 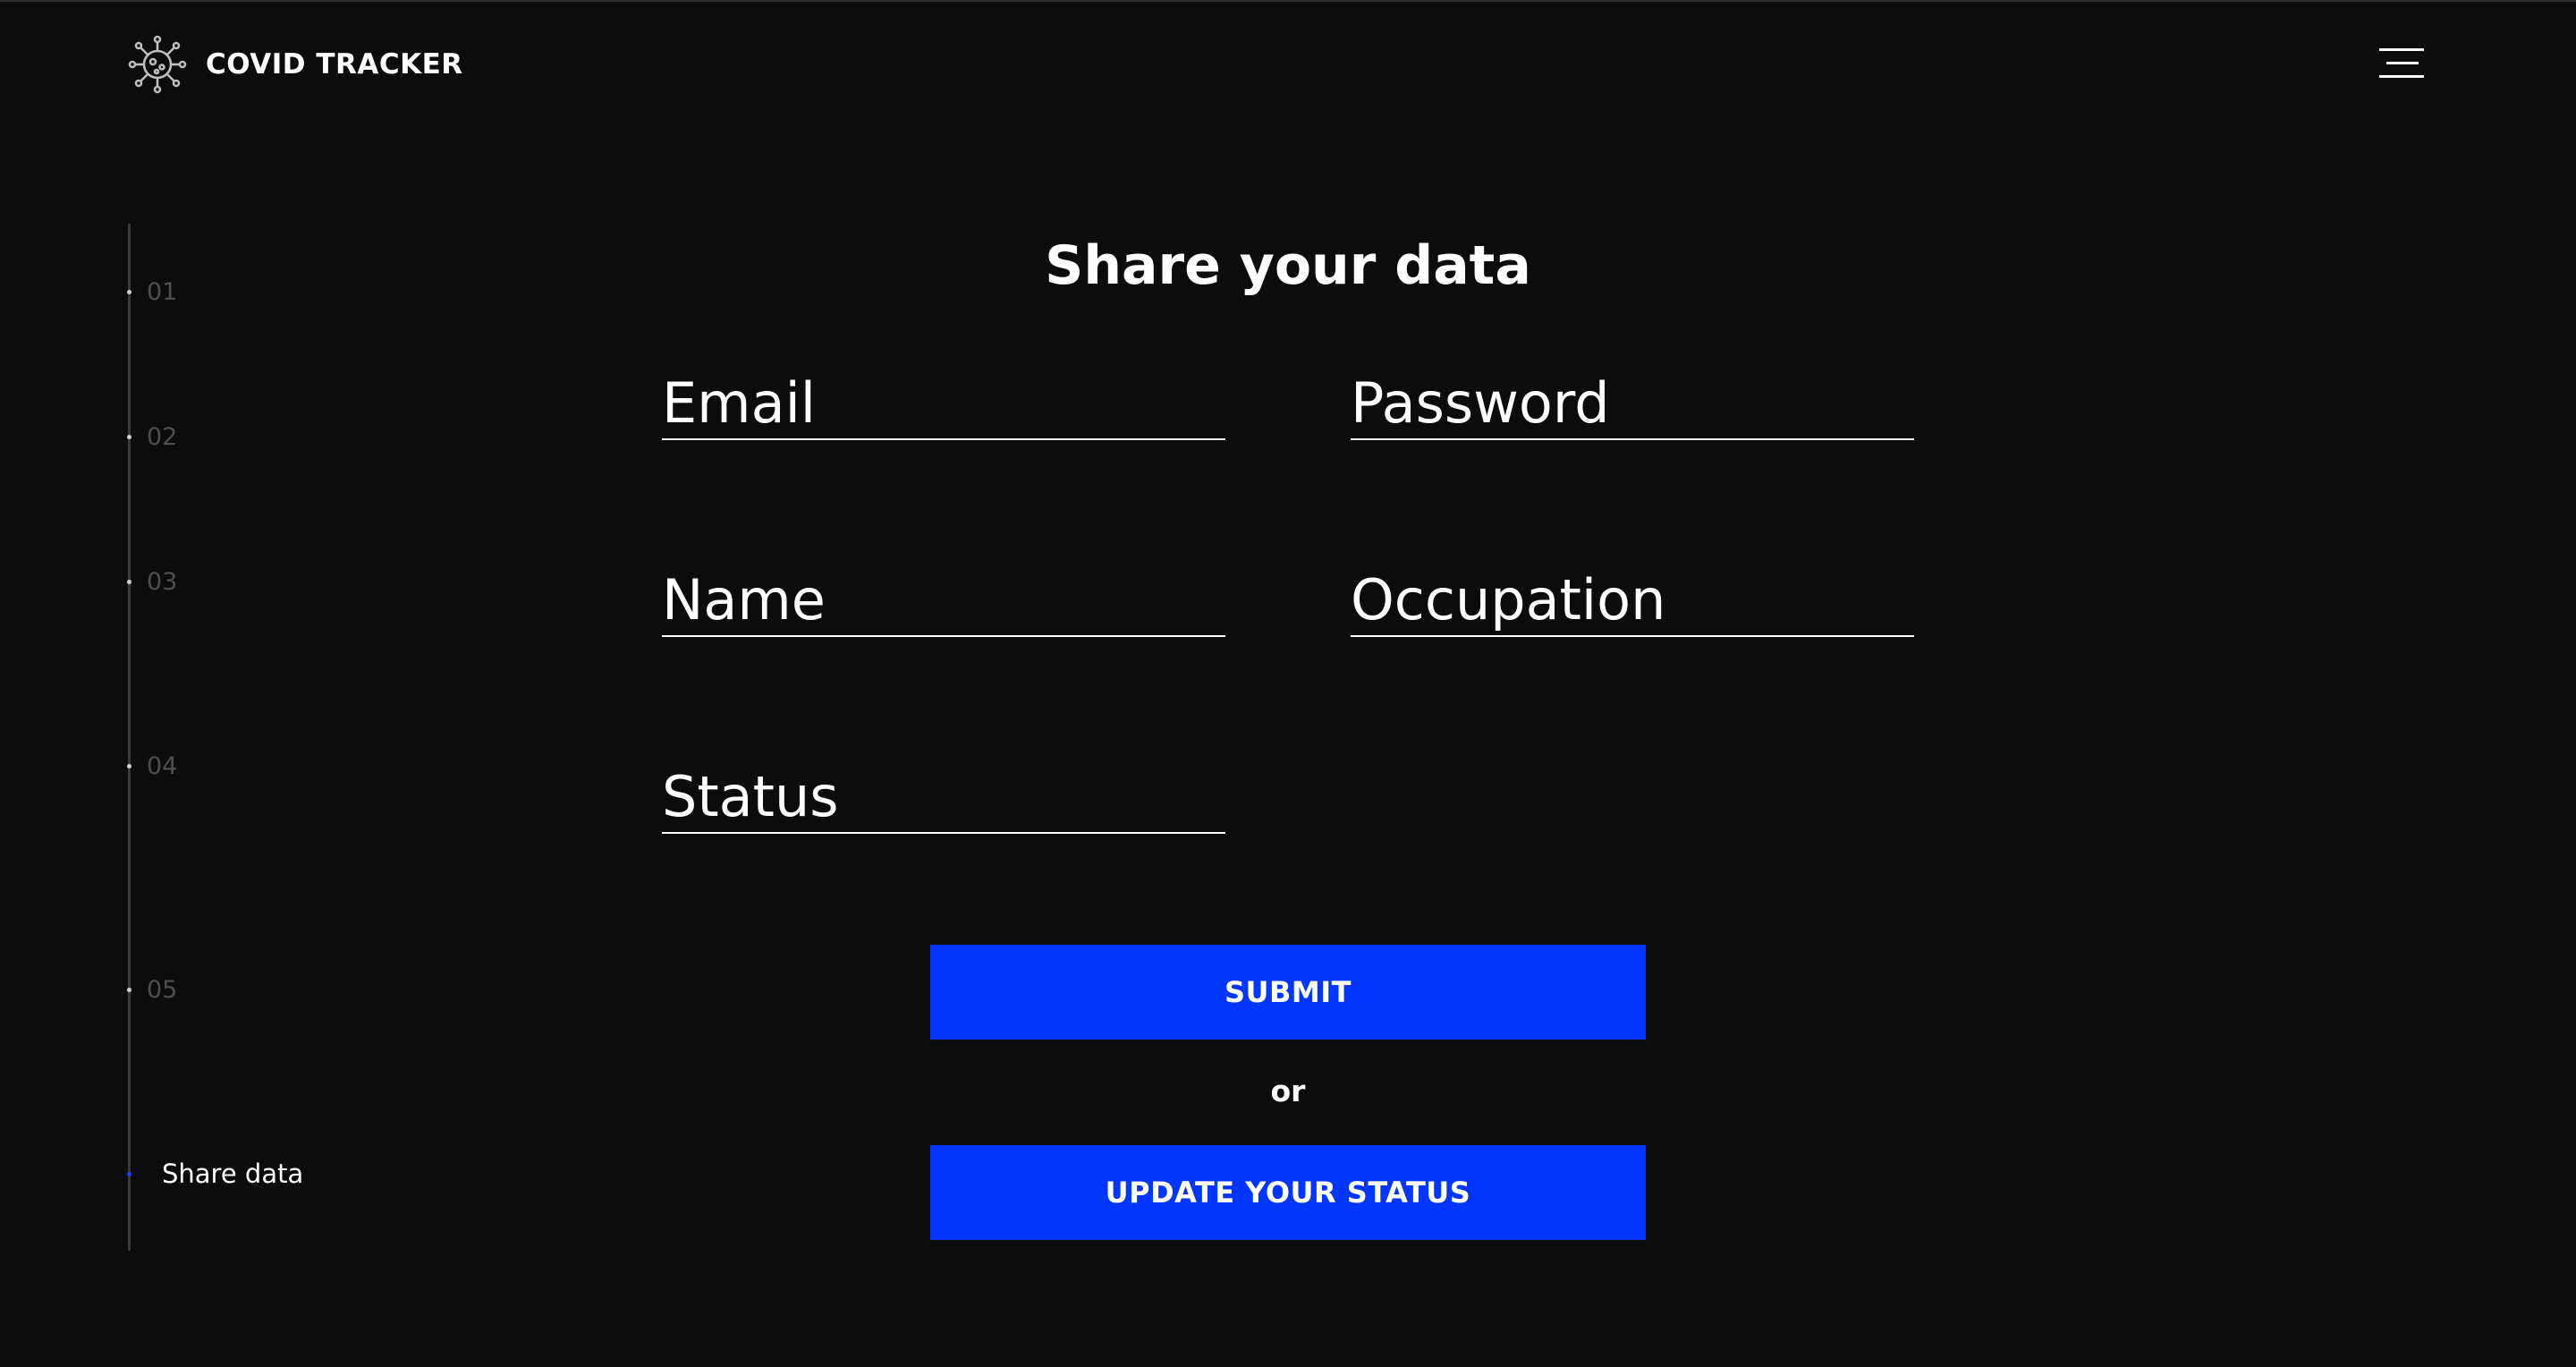 I want to click on submit-button: SUBMIT, so click(x=1288, y=993).